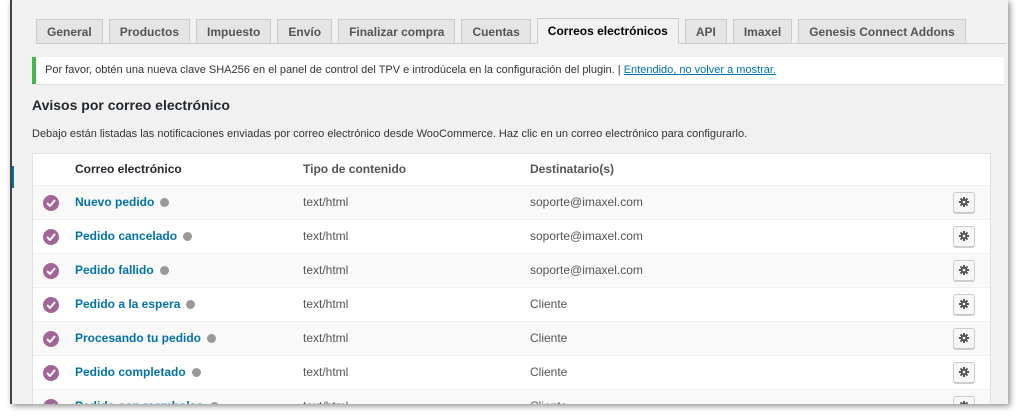 This screenshot has height=418, width=1024. I want to click on table-row: Procesando tu pedido text/html Cliente, so click(511, 339).